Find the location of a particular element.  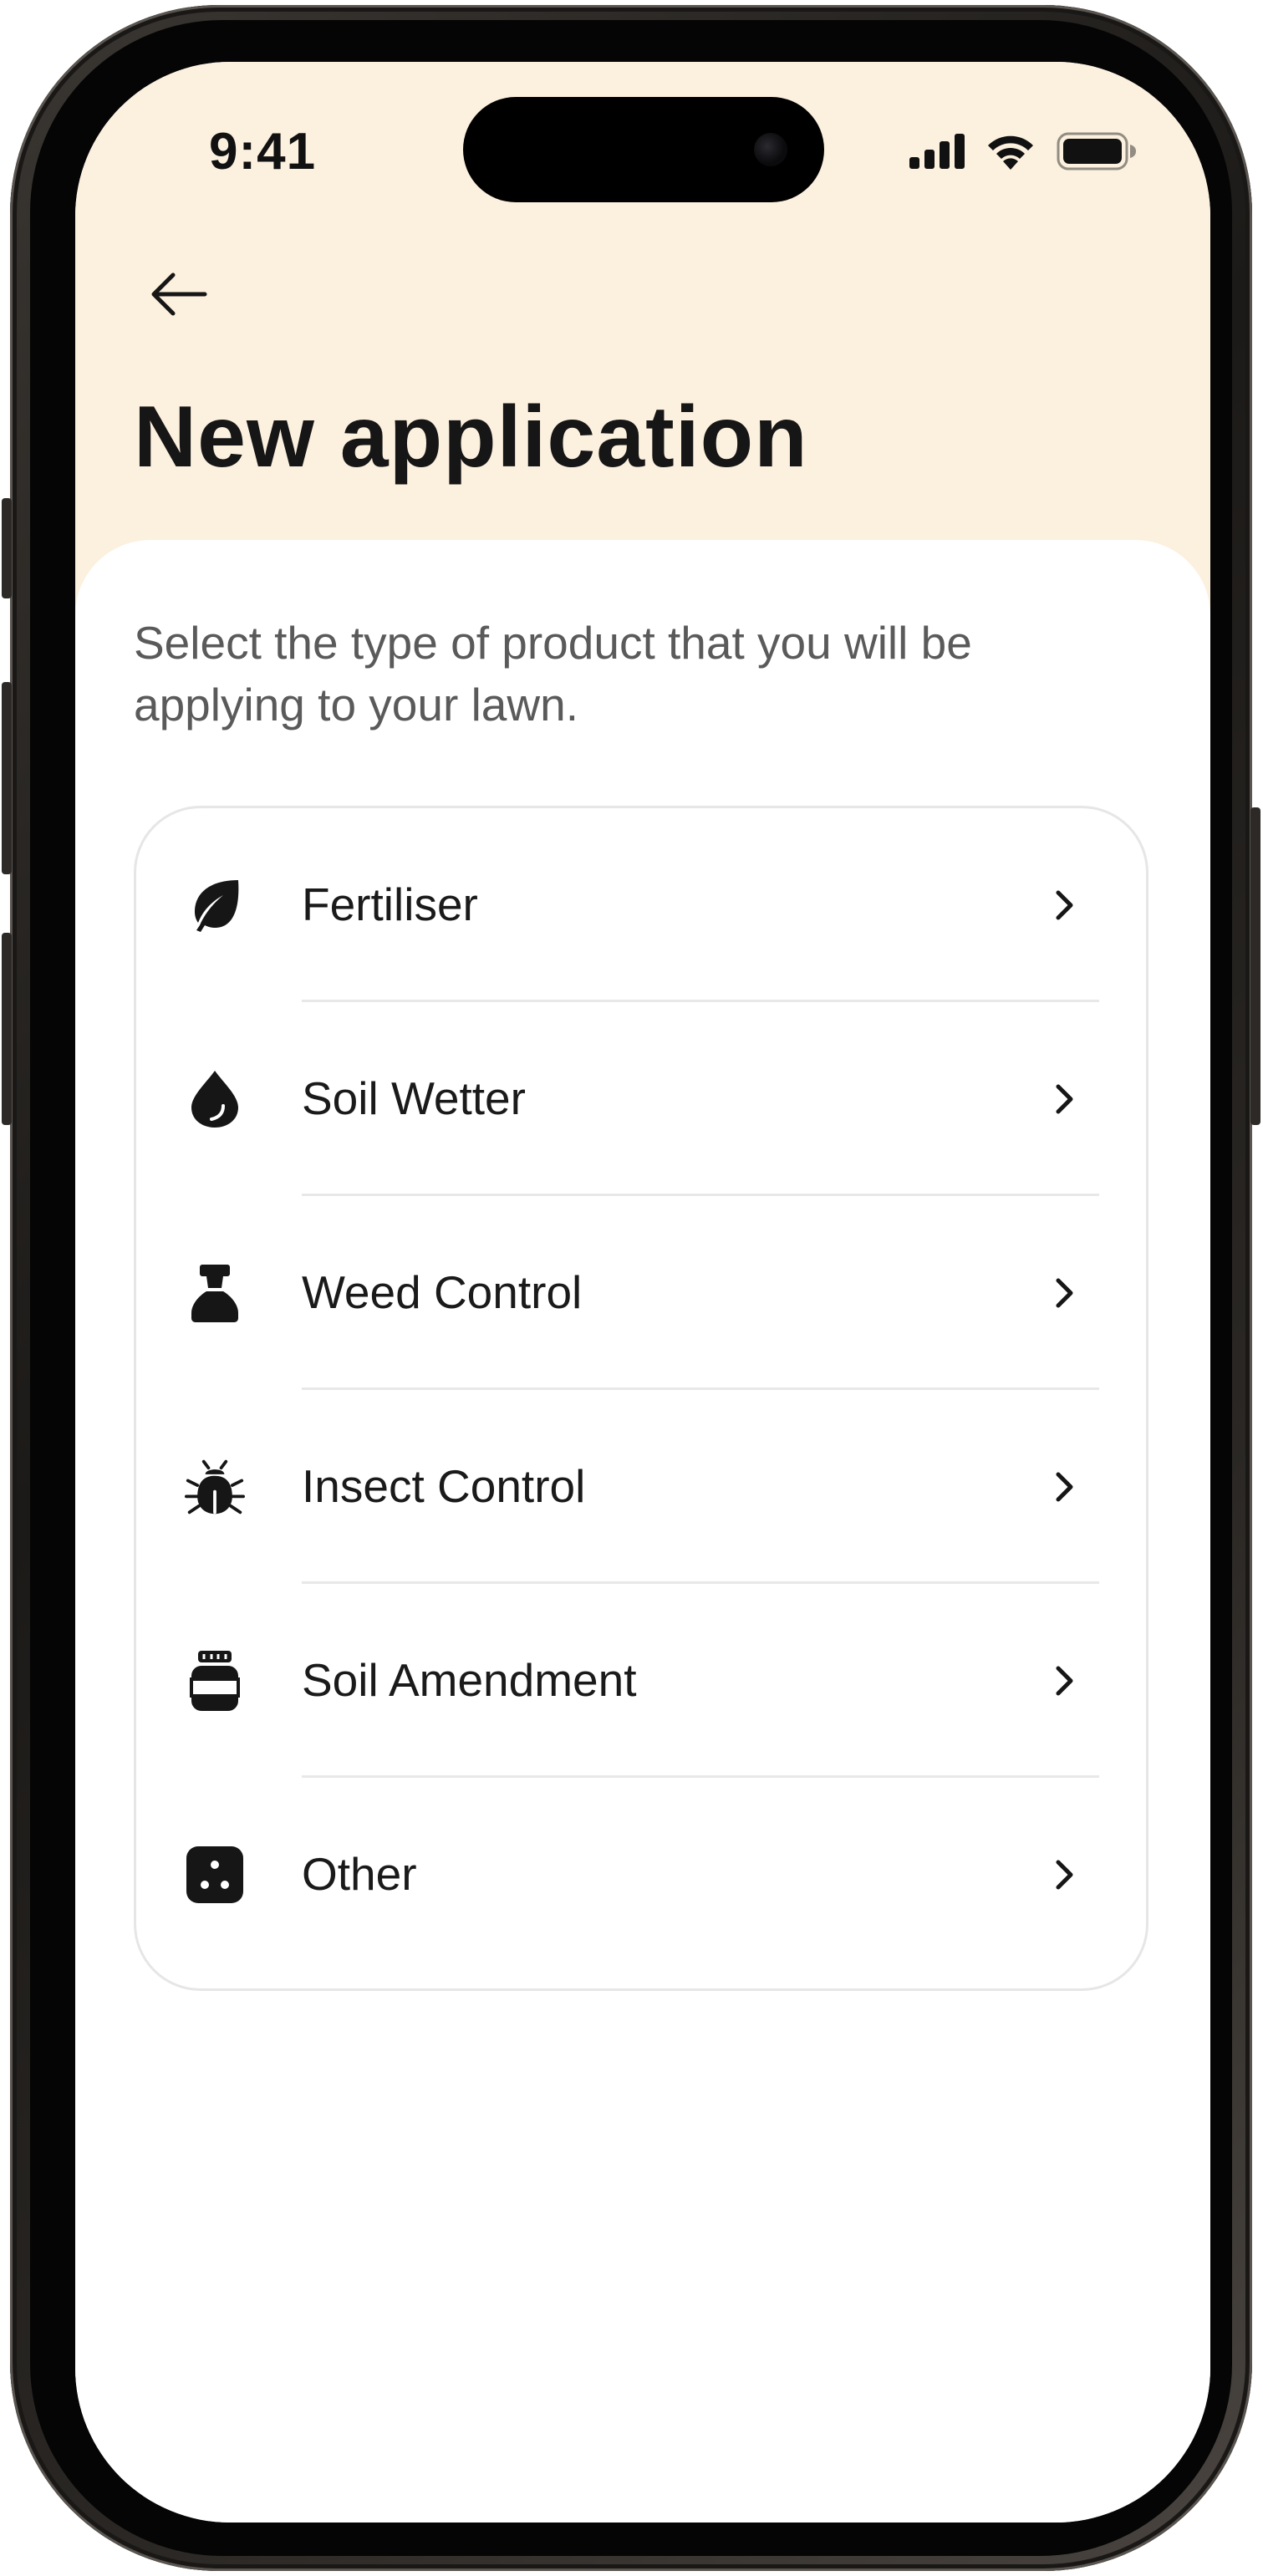

product-type-label: Other is located at coordinates (360, 1874).